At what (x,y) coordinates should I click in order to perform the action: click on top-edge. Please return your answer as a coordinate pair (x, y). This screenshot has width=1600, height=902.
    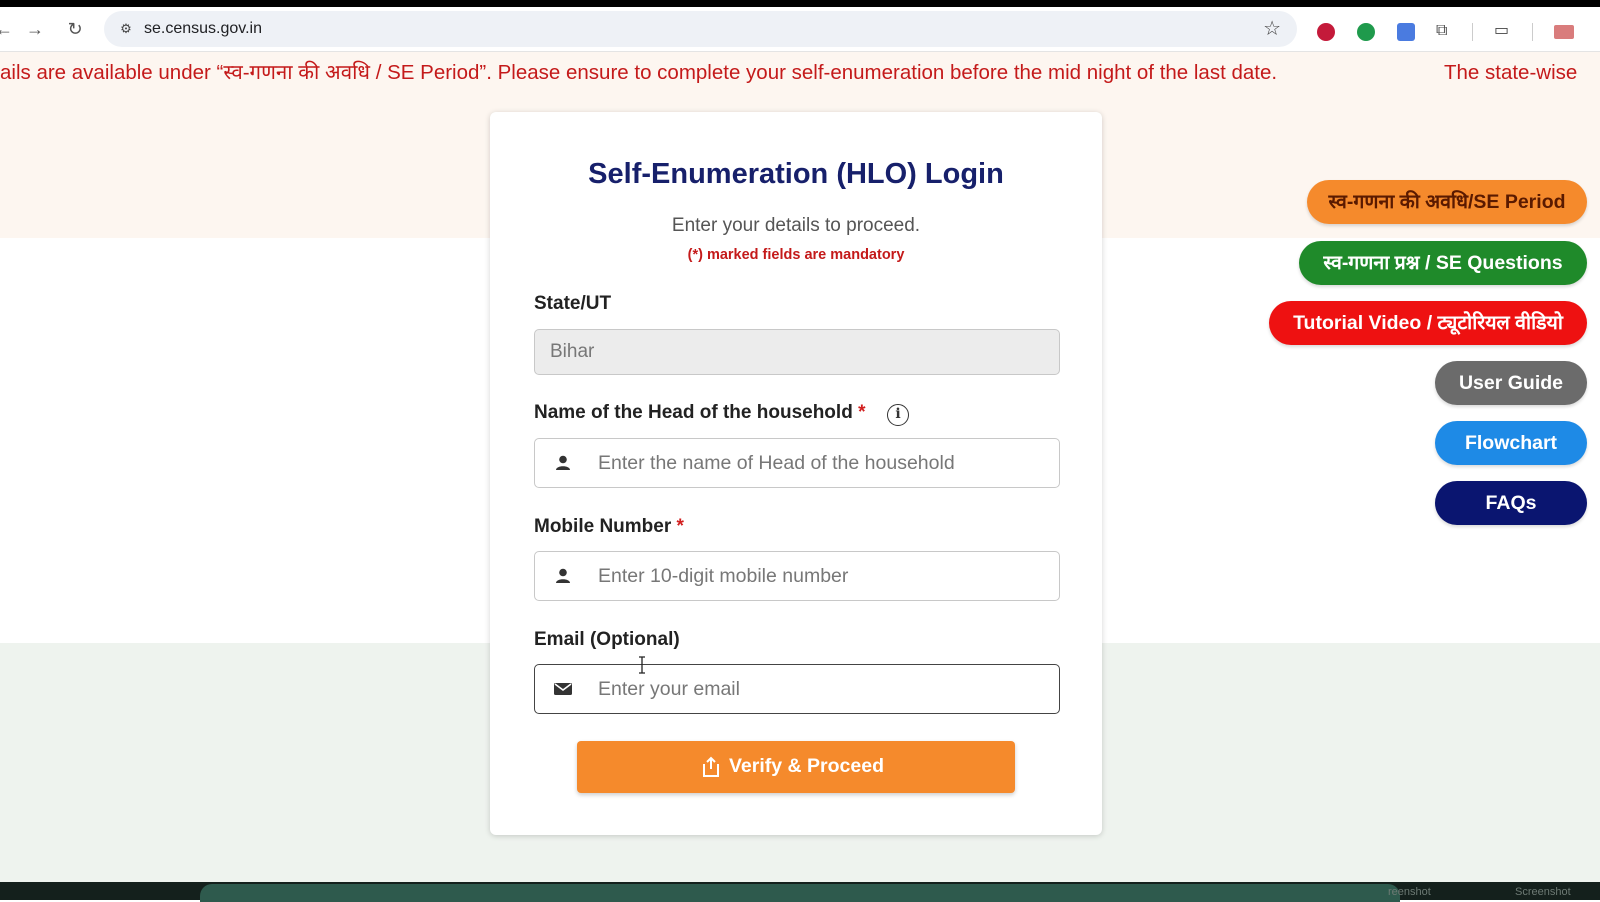
    Looking at the image, I should click on (800, 3).